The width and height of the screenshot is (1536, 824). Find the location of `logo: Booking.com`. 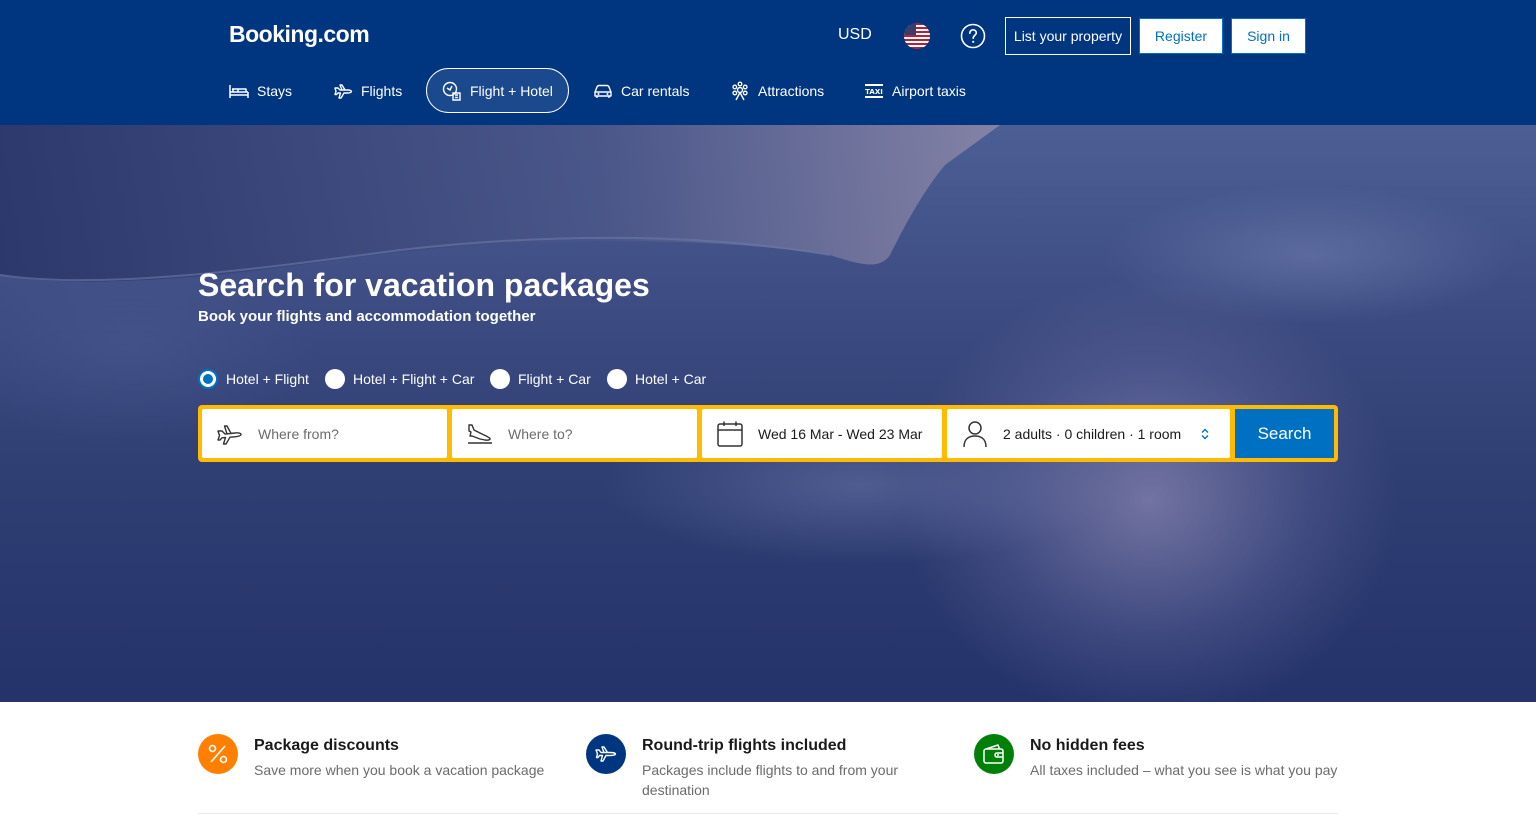

logo: Booking.com is located at coordinates (299, 34).